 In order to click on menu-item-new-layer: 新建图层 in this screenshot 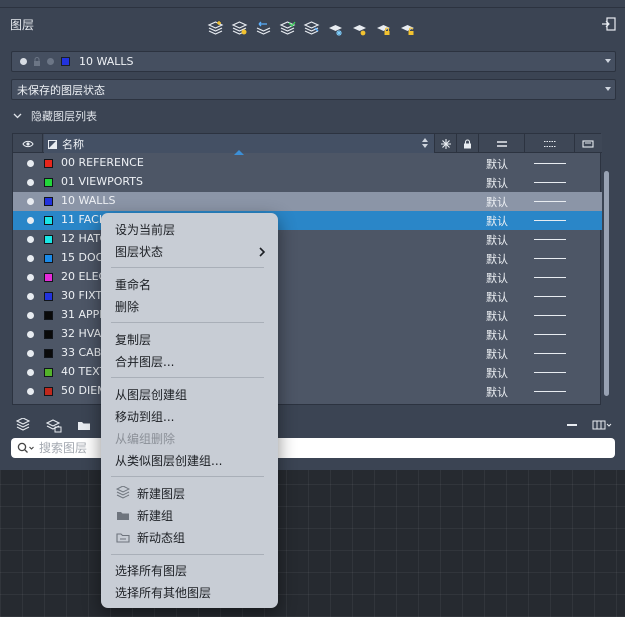, I will do `click(161, 494)`.